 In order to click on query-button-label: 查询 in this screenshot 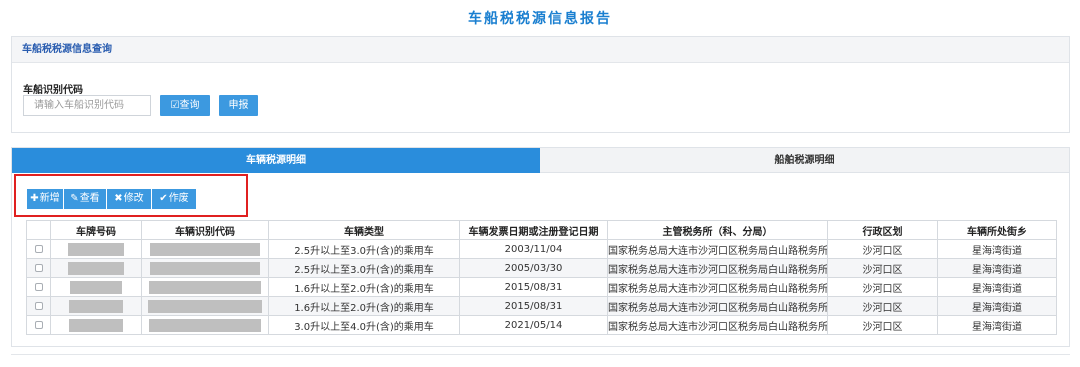, I will do `click(189, 105)`.